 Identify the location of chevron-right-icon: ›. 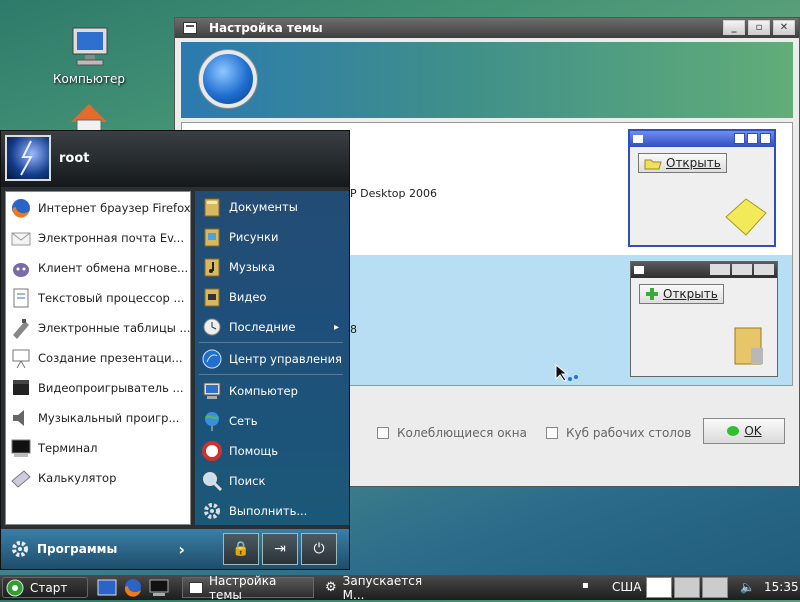
(181, 549).